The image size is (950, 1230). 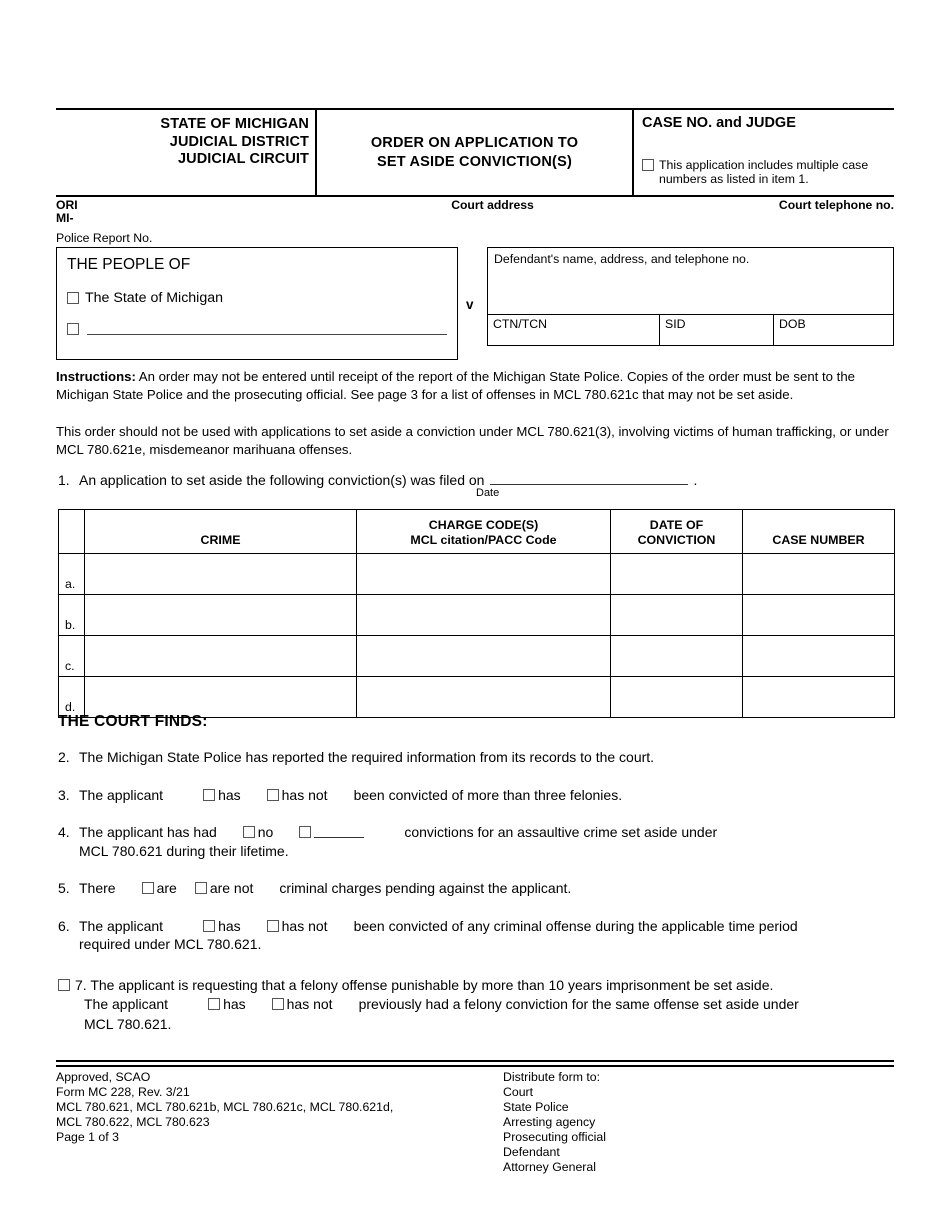 I want to click on crime-cell-a, so click(x=220, y=574).